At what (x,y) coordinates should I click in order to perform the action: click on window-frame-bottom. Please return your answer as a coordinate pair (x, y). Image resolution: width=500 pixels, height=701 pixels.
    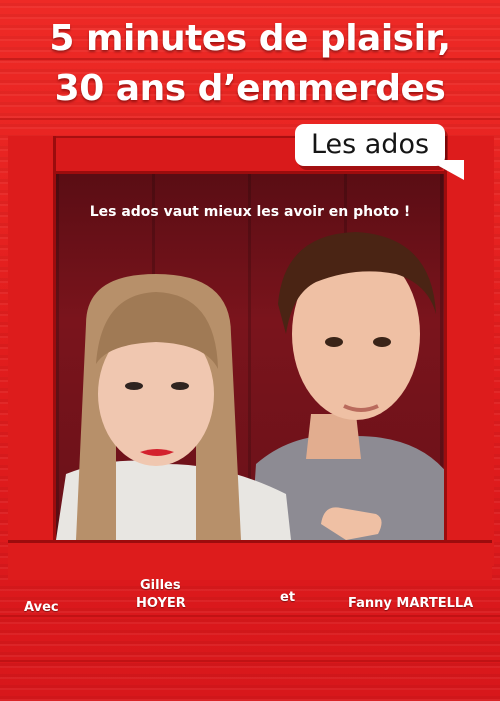
    Looking at the image, I should click on (250, 560).